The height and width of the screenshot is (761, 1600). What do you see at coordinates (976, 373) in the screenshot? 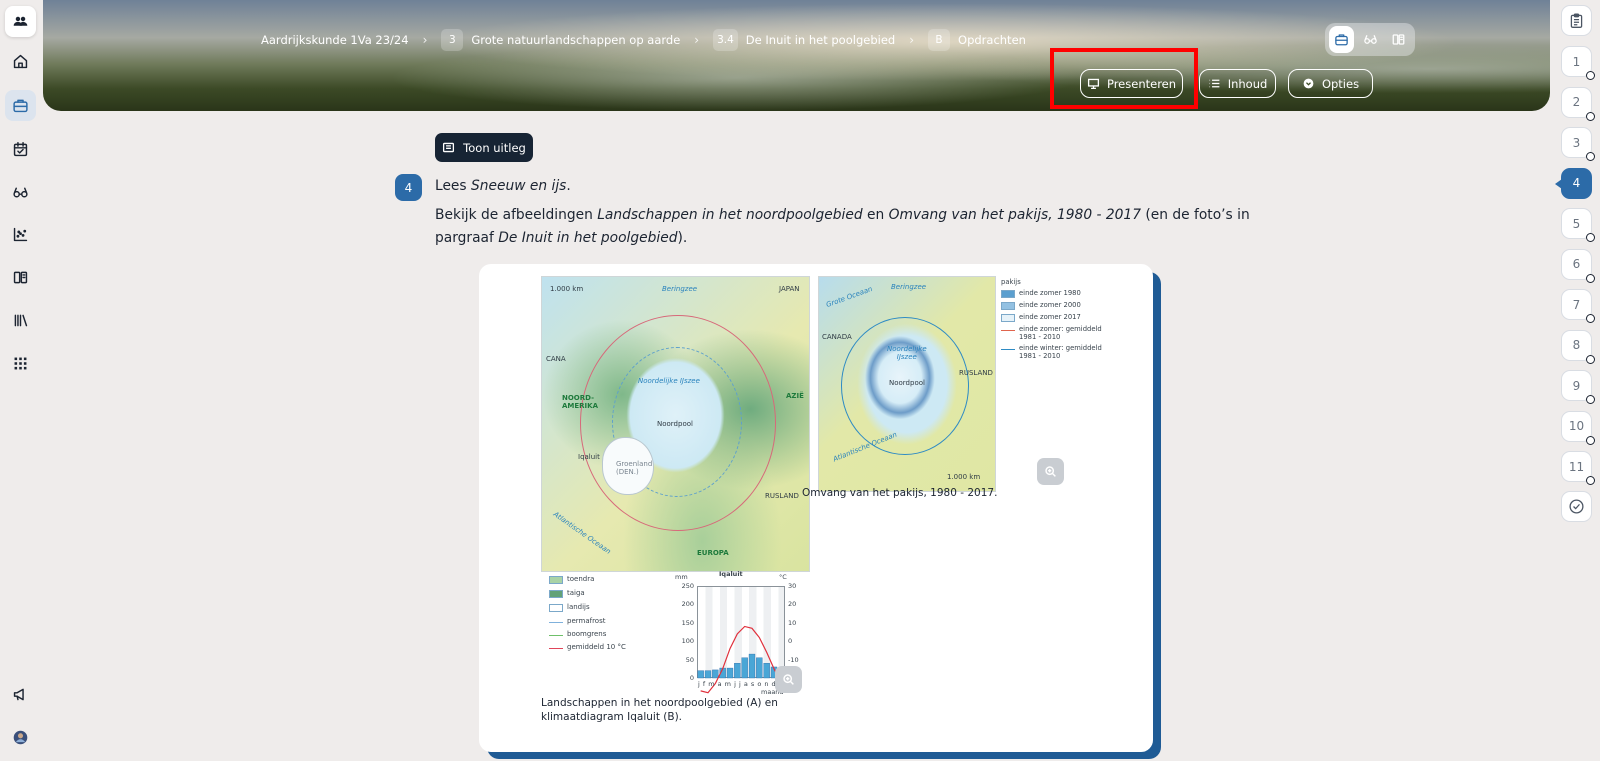
I see `map-label: RUSLAND` at bounding box center [976, 373].